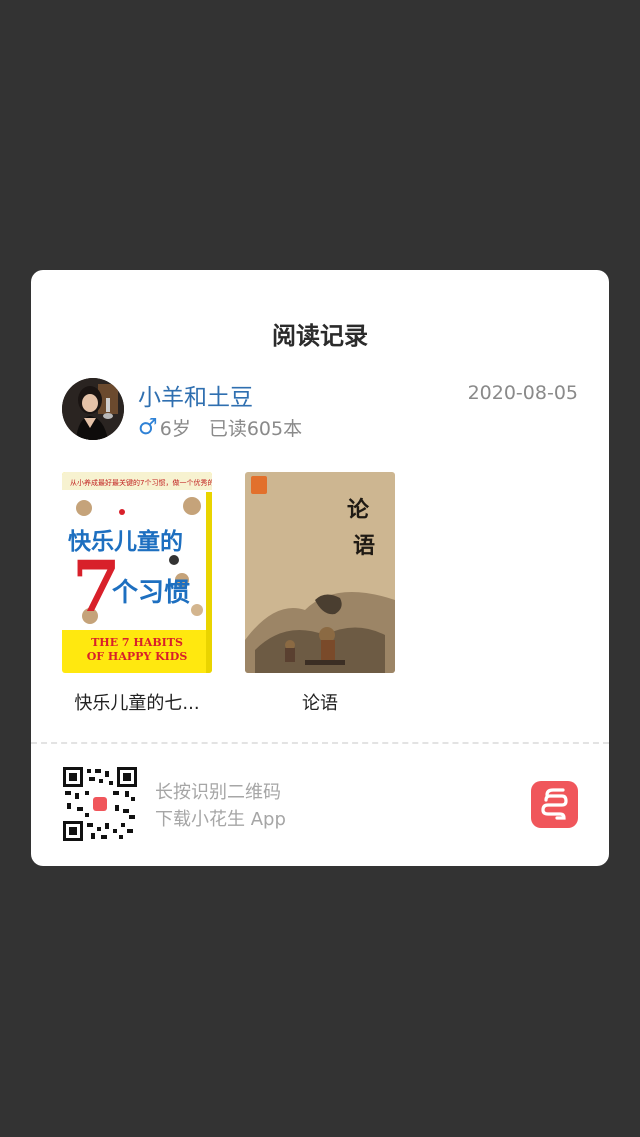 This screenshot has height=1137, width=640. I want to click on xiaohuasheng-app-icon, so click(554, 804).